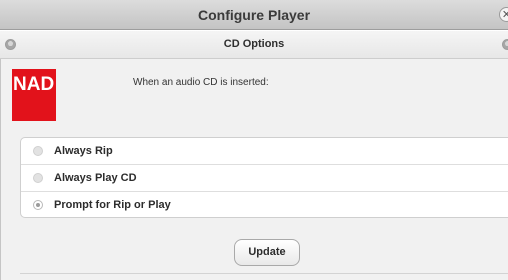 The height and width of the screenshot is (280, 508). Describe the element at coordinates (34, 95) in the screenshot. I see `nad-logo: NAD` at that location.